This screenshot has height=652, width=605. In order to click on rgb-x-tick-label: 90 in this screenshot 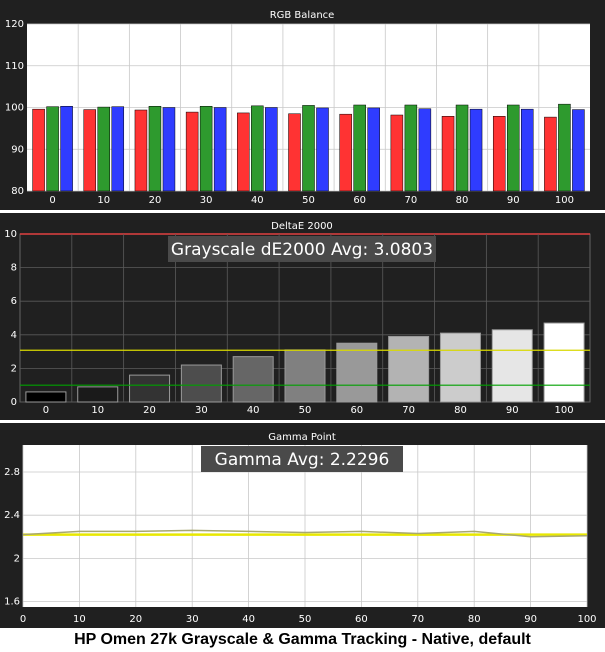, I will do `click(513, 200)`.